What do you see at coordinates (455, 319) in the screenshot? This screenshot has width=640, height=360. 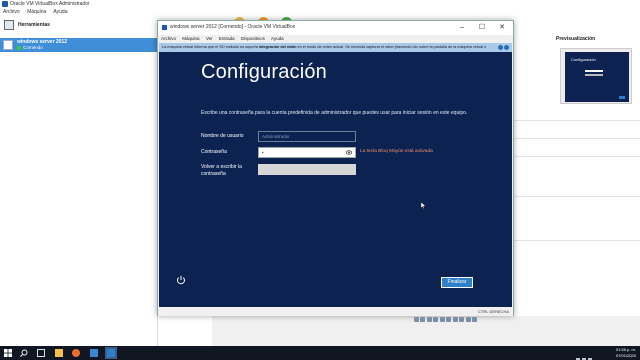 I see `display-icon` at bounding box center [455, 319].